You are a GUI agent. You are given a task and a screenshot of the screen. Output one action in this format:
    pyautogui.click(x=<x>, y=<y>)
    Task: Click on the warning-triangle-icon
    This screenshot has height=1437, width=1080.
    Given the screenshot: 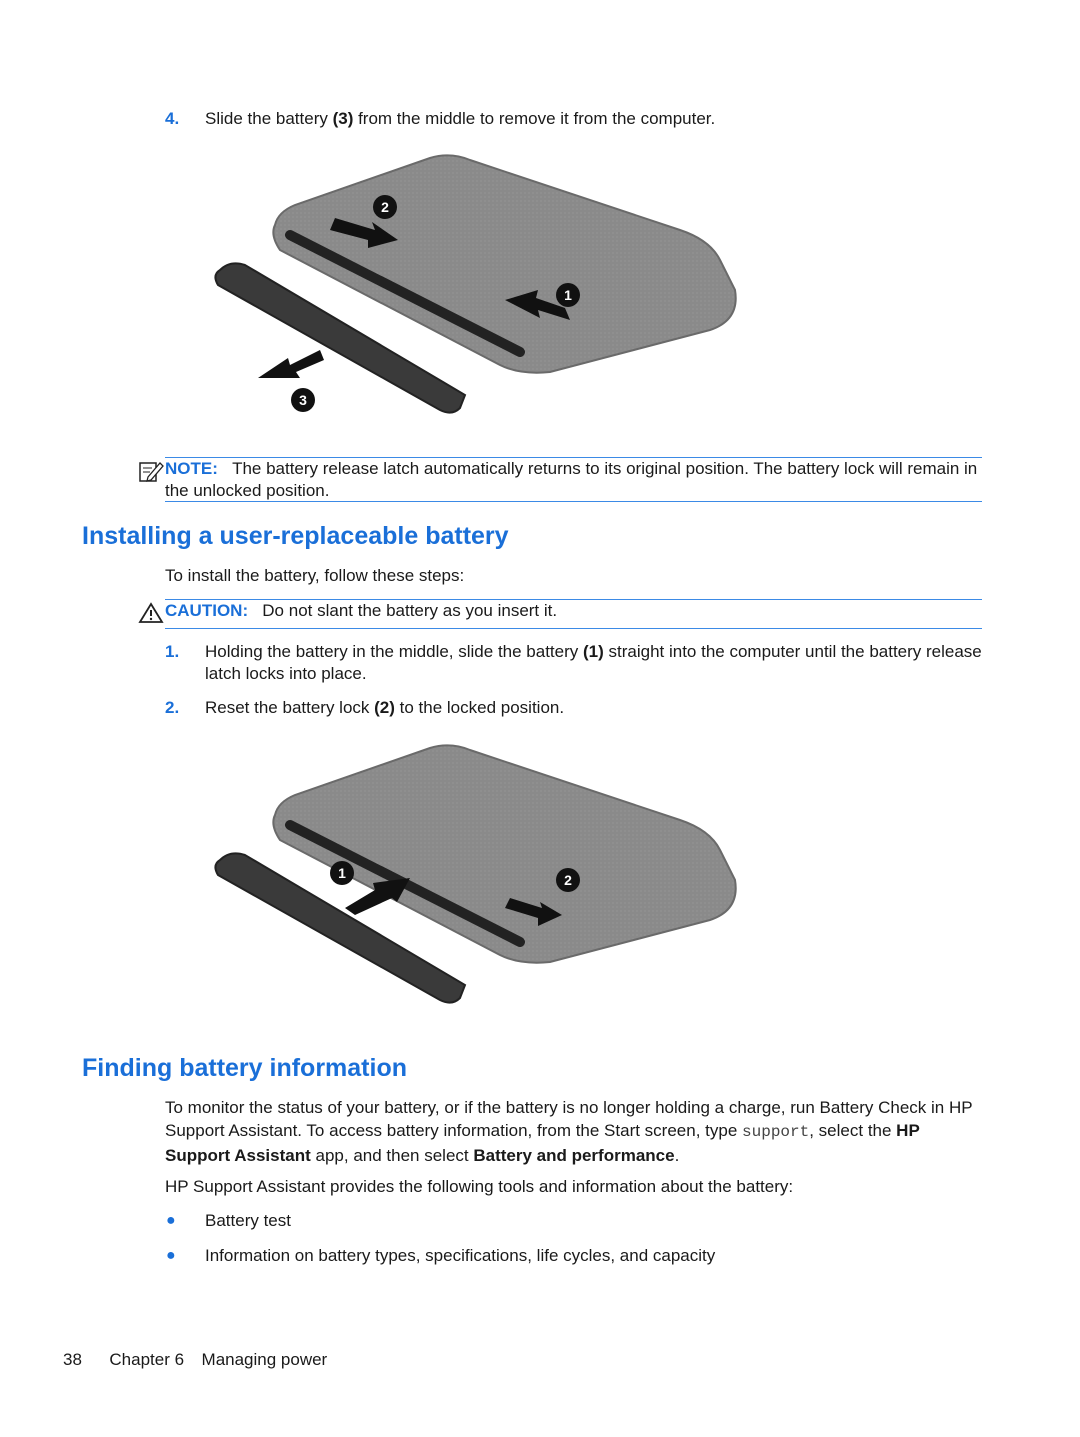 What is the action you would take?
    pyautogui.click(x=151, y=612)
    